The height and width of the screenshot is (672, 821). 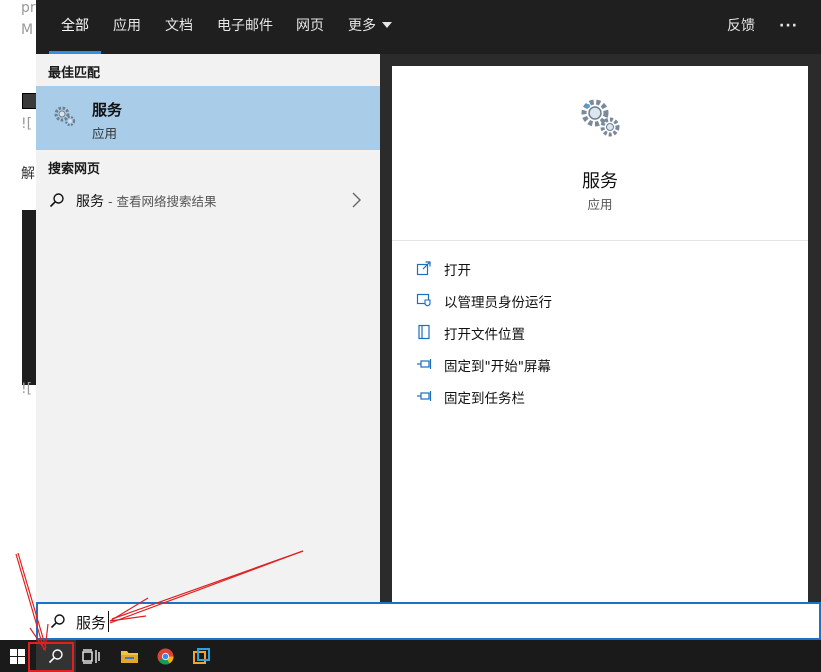 I want to click on file-explorer-icon, so click(x=129, y=657).